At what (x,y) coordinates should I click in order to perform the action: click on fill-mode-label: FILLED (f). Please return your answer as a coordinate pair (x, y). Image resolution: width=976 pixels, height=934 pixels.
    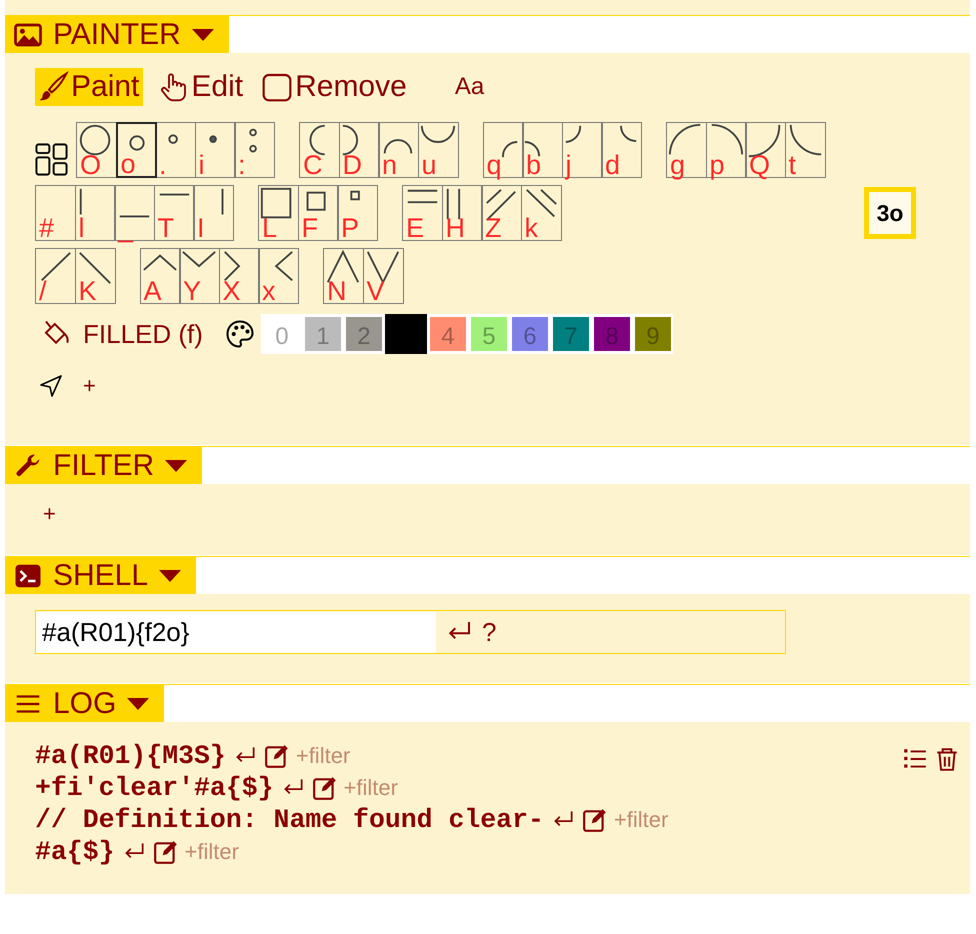
    Looking at the image, I should click on (143, 334).